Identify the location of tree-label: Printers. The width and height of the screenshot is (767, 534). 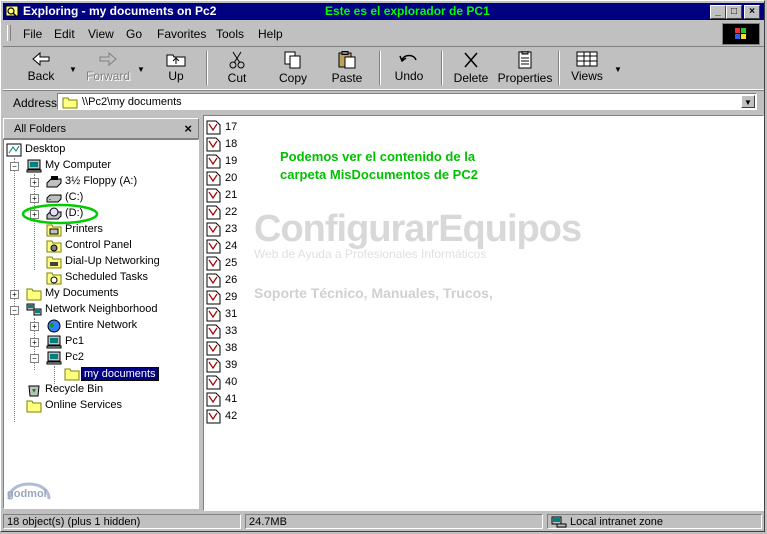
(84, 229).